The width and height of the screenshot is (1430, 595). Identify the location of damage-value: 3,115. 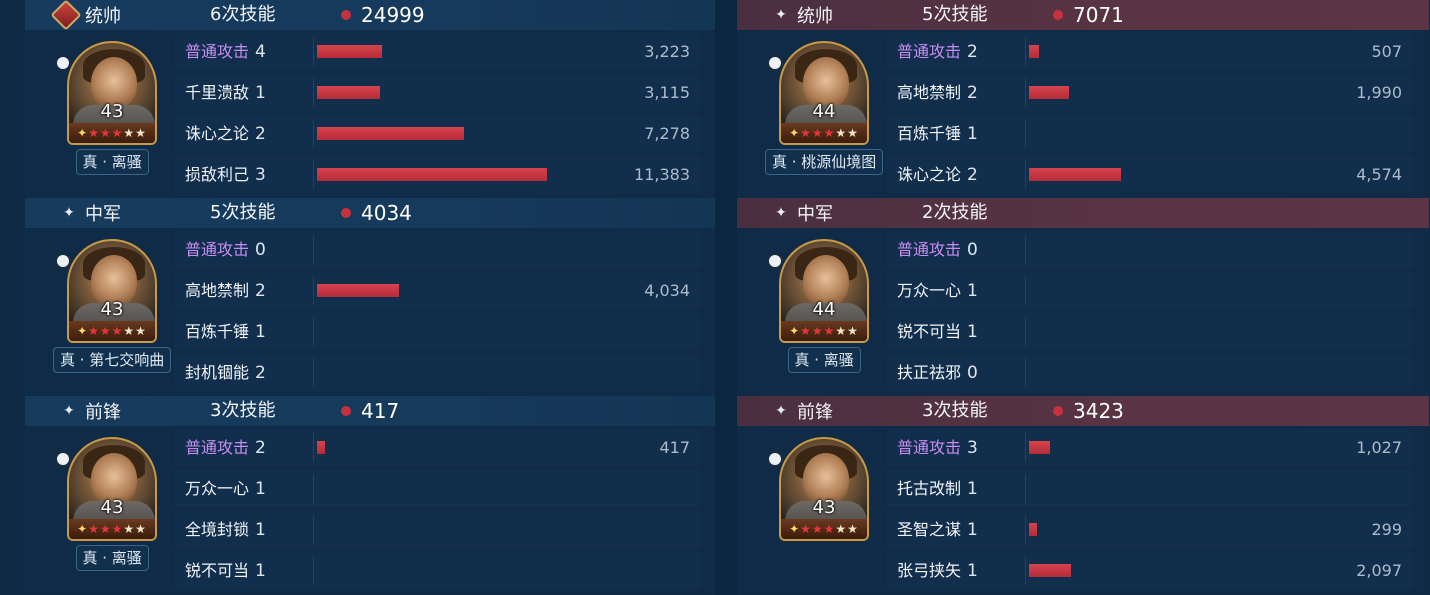
(667, 92).